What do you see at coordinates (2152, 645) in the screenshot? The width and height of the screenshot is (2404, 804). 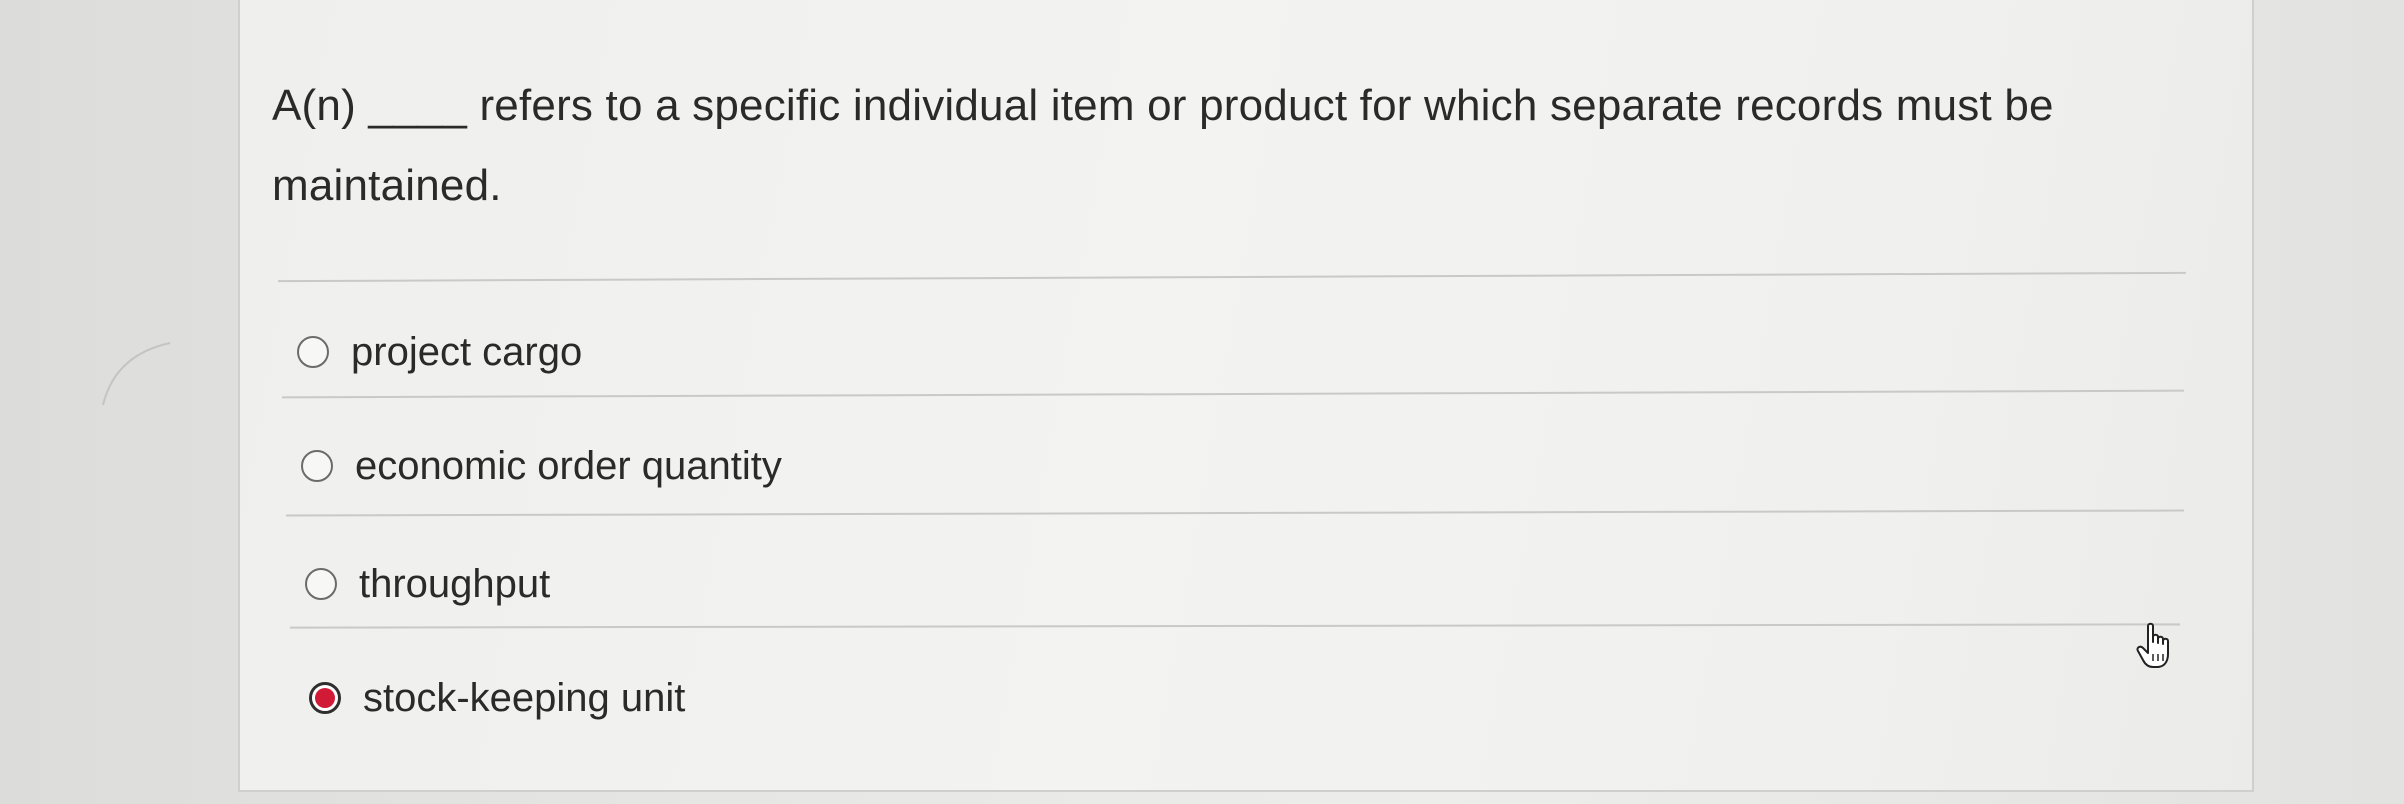 I see `hand-pointer-icon` at bounding box center [2152, 645].